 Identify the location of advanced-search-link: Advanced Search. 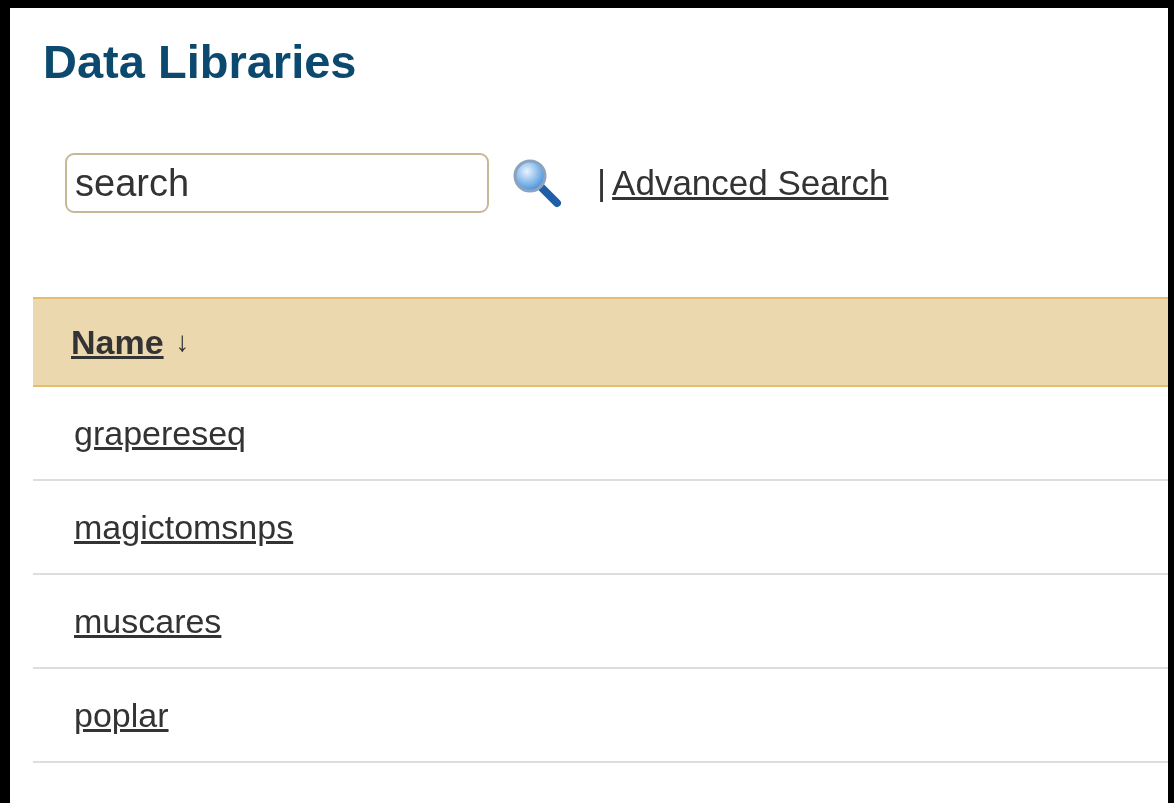
(750, 183).